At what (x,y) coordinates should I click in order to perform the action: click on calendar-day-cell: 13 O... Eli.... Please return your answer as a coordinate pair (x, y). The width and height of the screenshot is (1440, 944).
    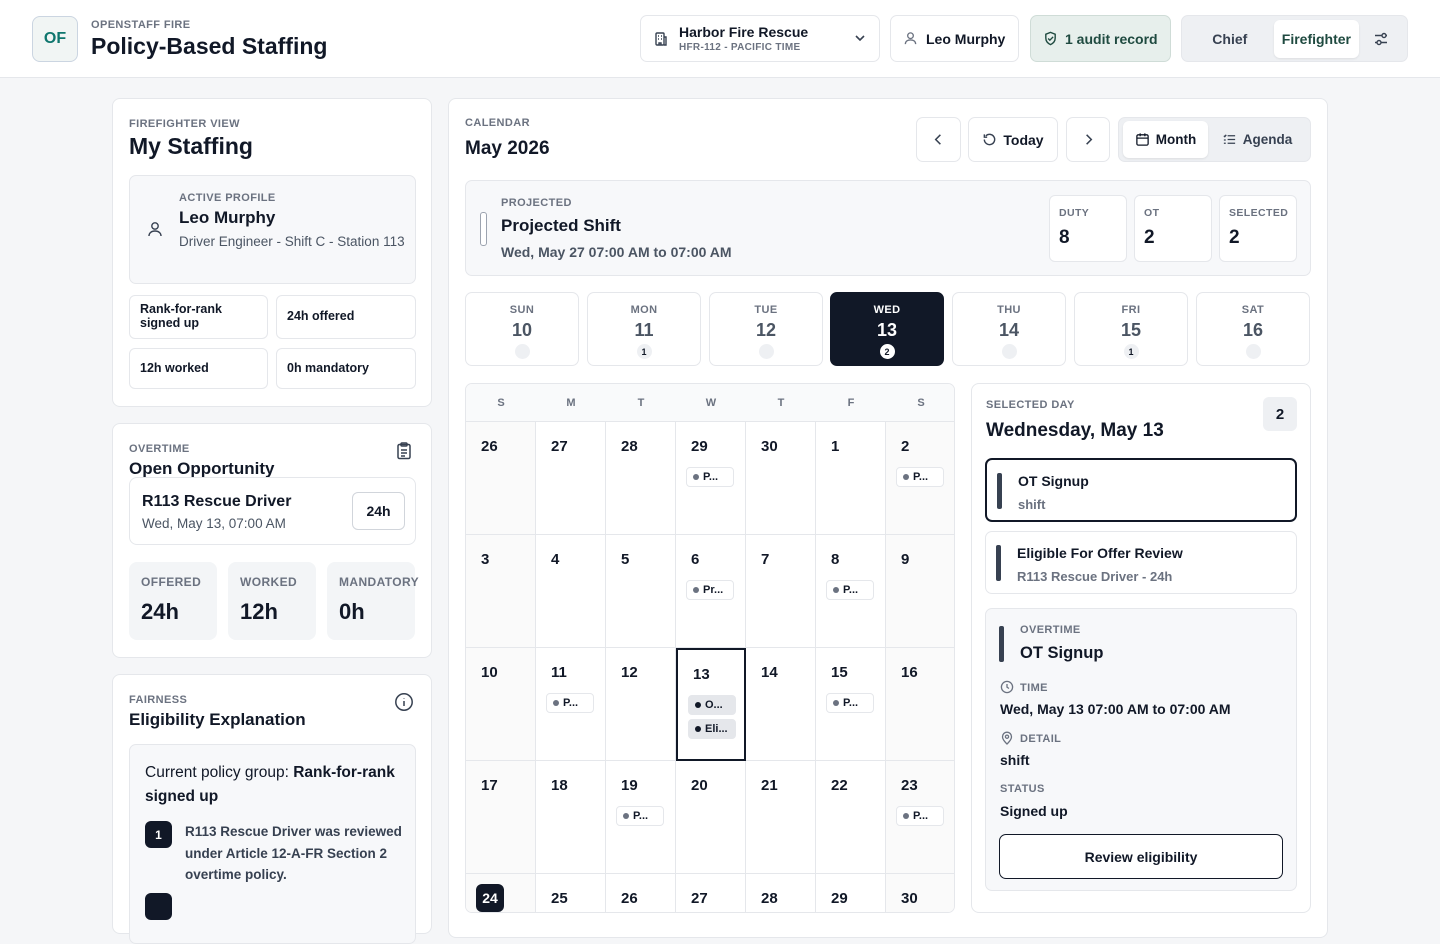
    Looking at the image, I should click on (711, 704).